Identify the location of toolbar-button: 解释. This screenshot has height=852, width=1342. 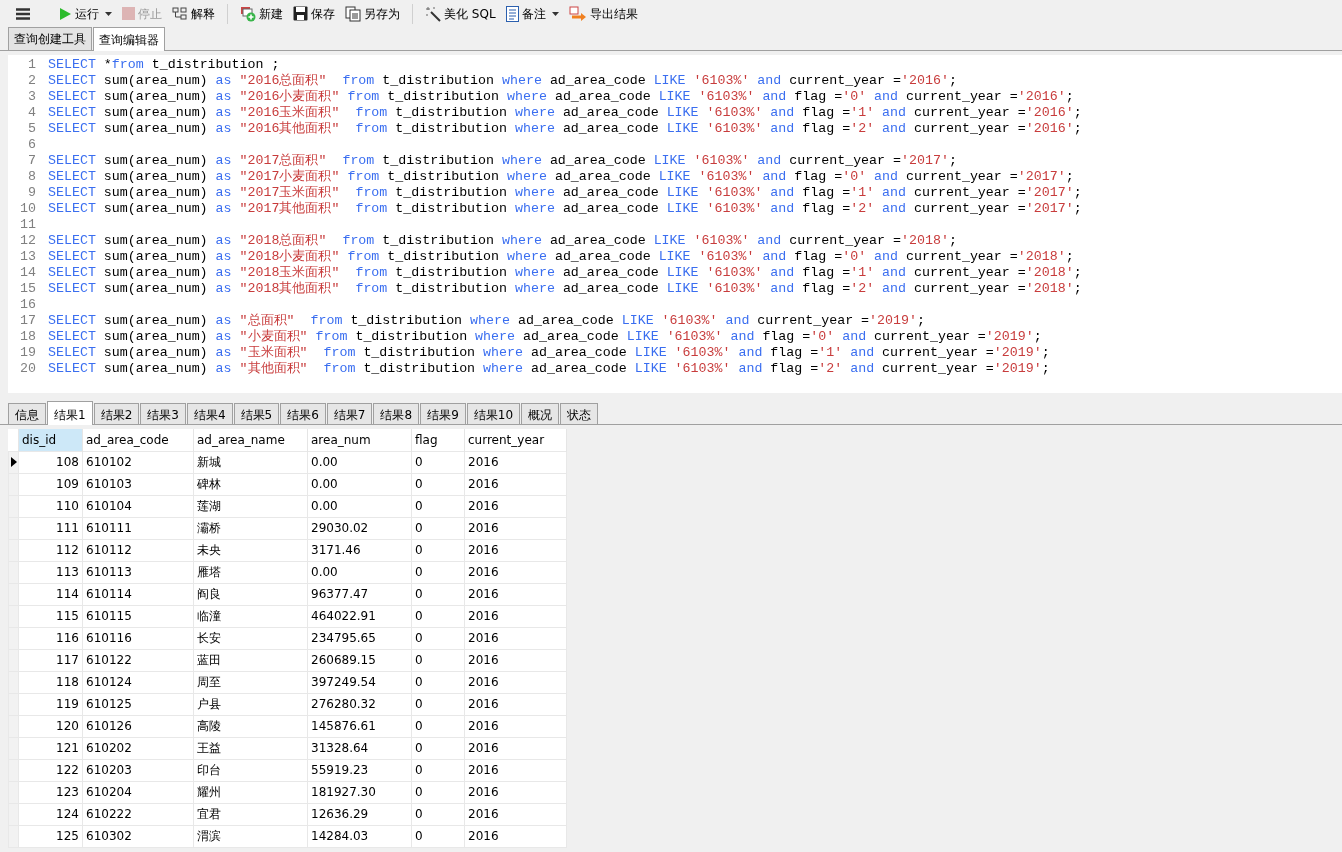
(193, 13).